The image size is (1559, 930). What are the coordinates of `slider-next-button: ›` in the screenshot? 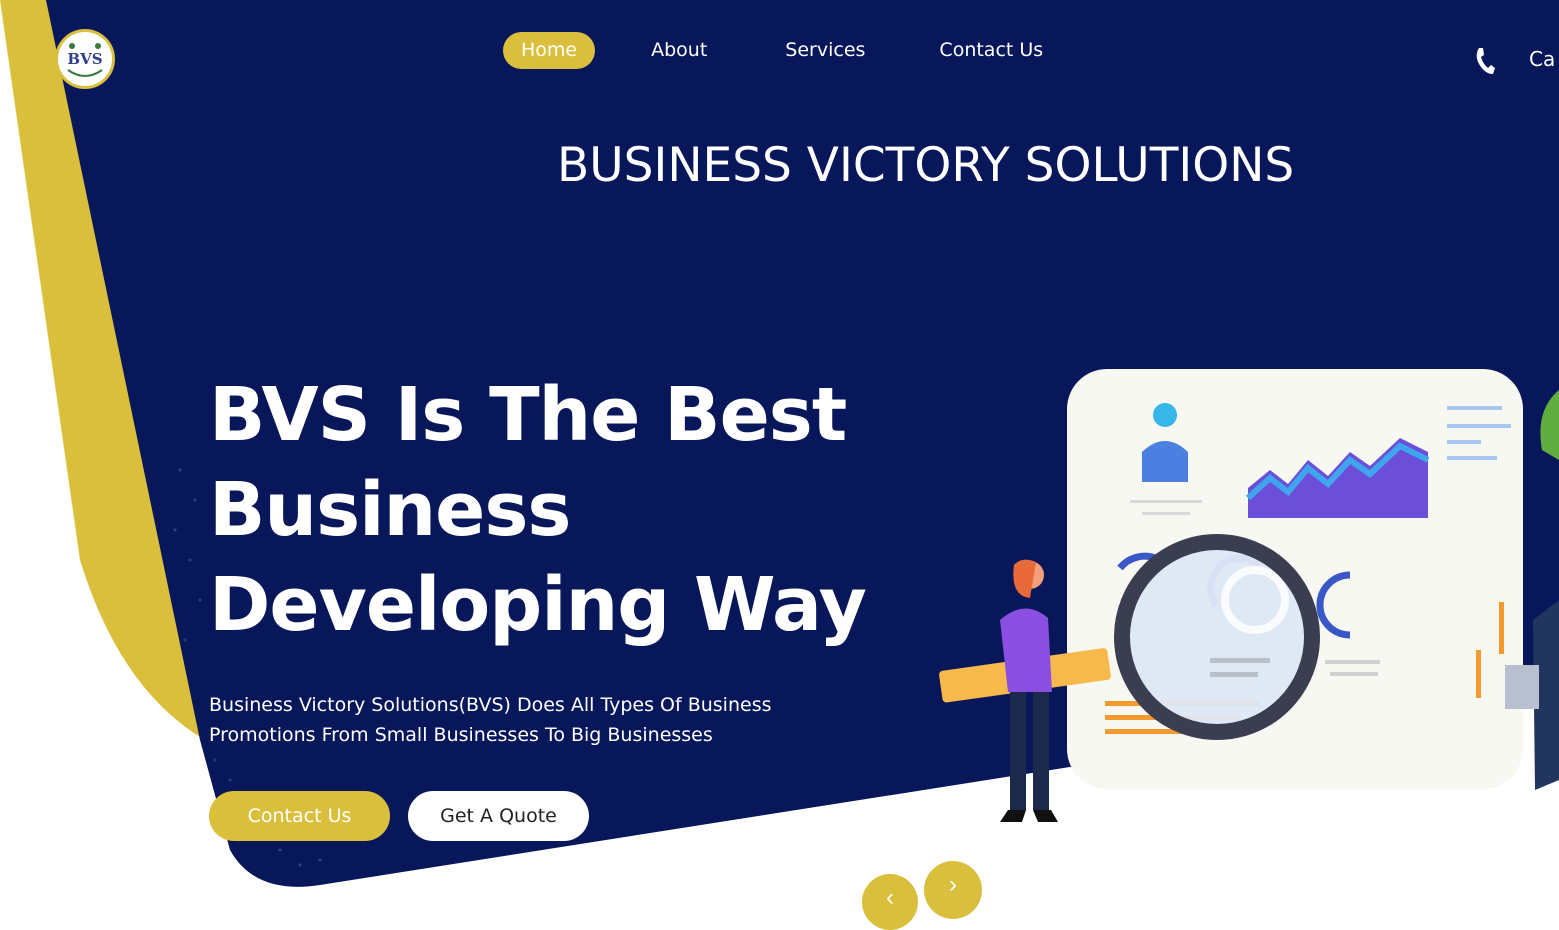 It's located at (953, 890).